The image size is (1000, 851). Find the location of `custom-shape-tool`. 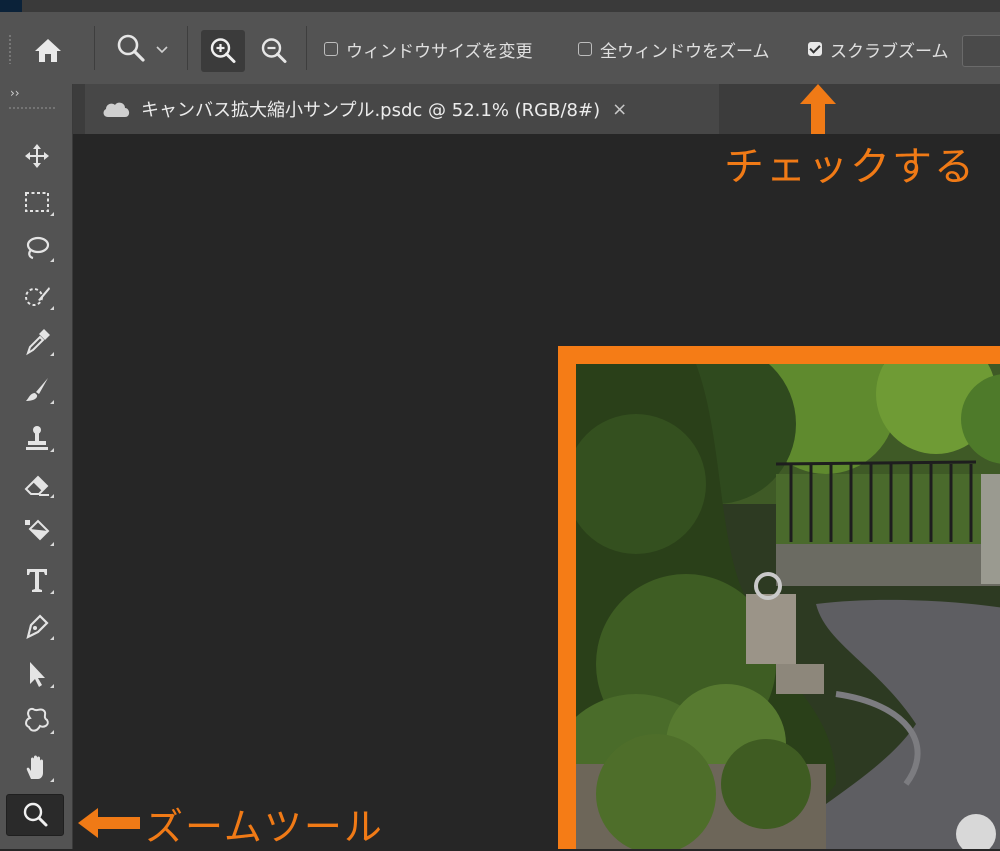

custom-shape-tool is located at coordinates (37, 720).